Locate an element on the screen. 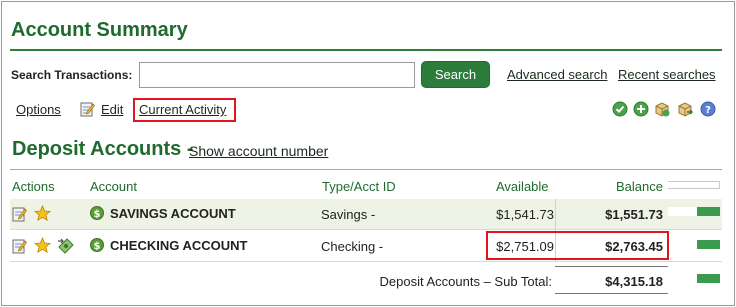 This screenshot has height=307, width=736. edit-link: Edit is located at coordinates (112, 109).